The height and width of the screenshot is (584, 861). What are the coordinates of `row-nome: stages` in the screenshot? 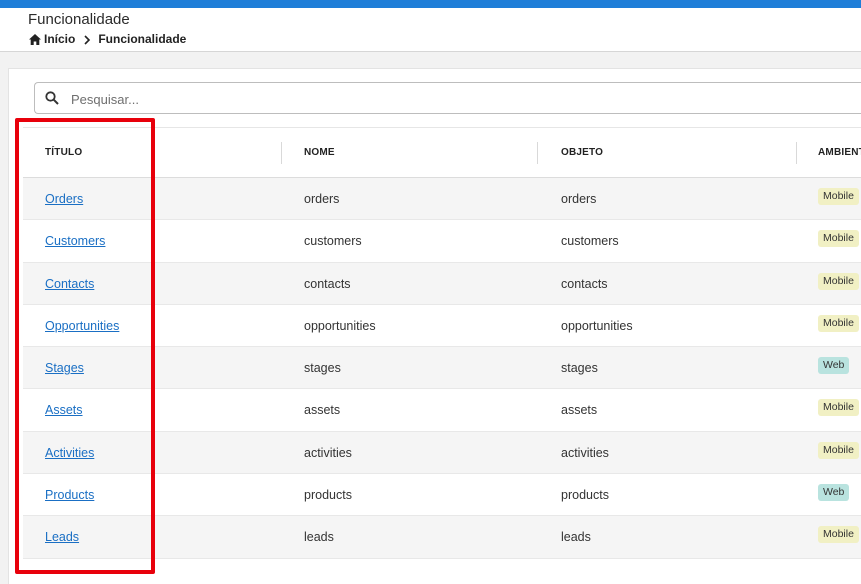 It's located at (322, 368).